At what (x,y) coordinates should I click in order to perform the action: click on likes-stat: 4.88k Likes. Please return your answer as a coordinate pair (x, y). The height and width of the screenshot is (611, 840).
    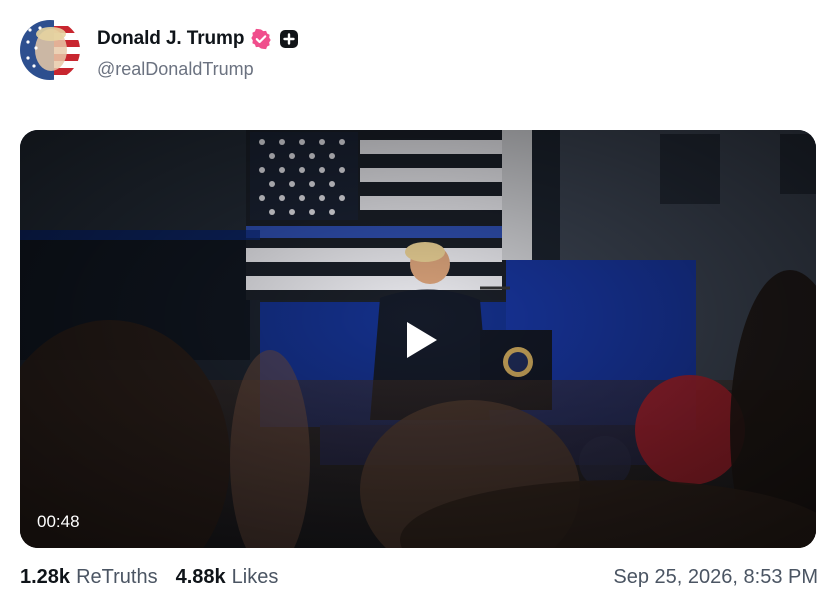
    Looking at the image, I should click on (227, 577).